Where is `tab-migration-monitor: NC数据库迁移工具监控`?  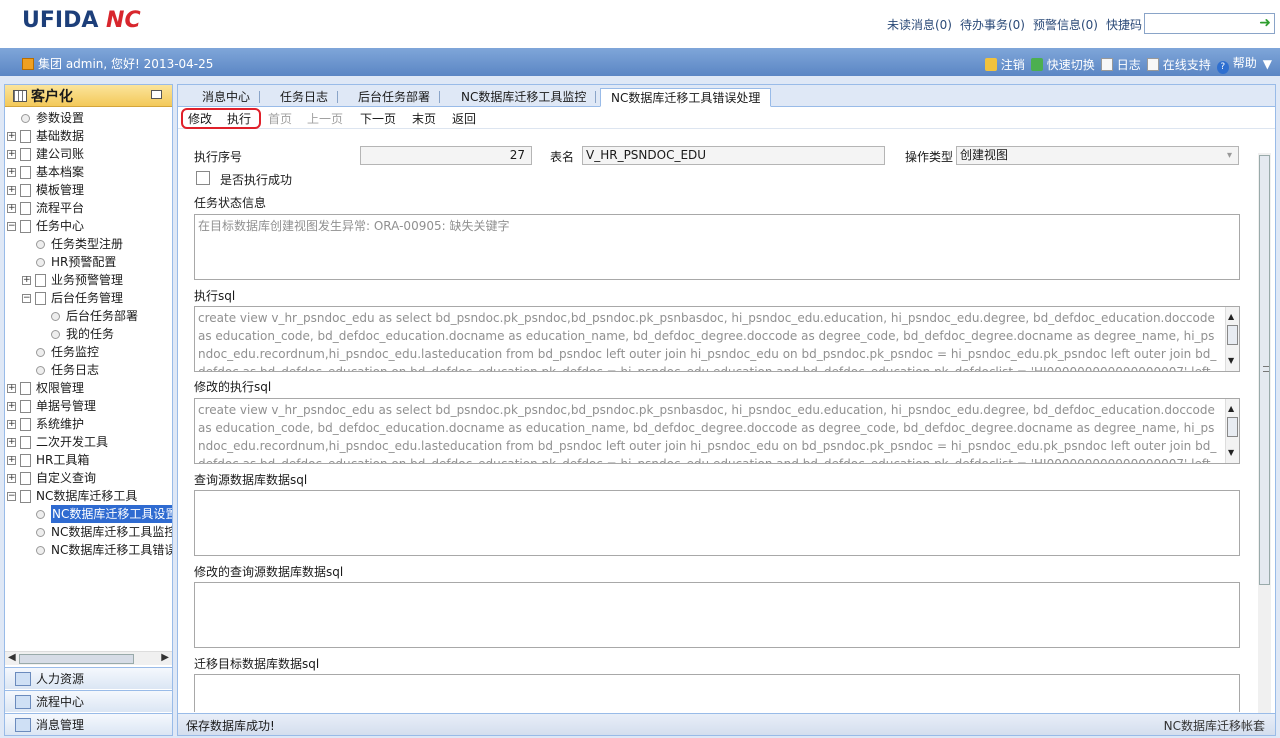
tab-migration-monitor: NC数据库迁移工具监控 is located at coordinates (524, 97).